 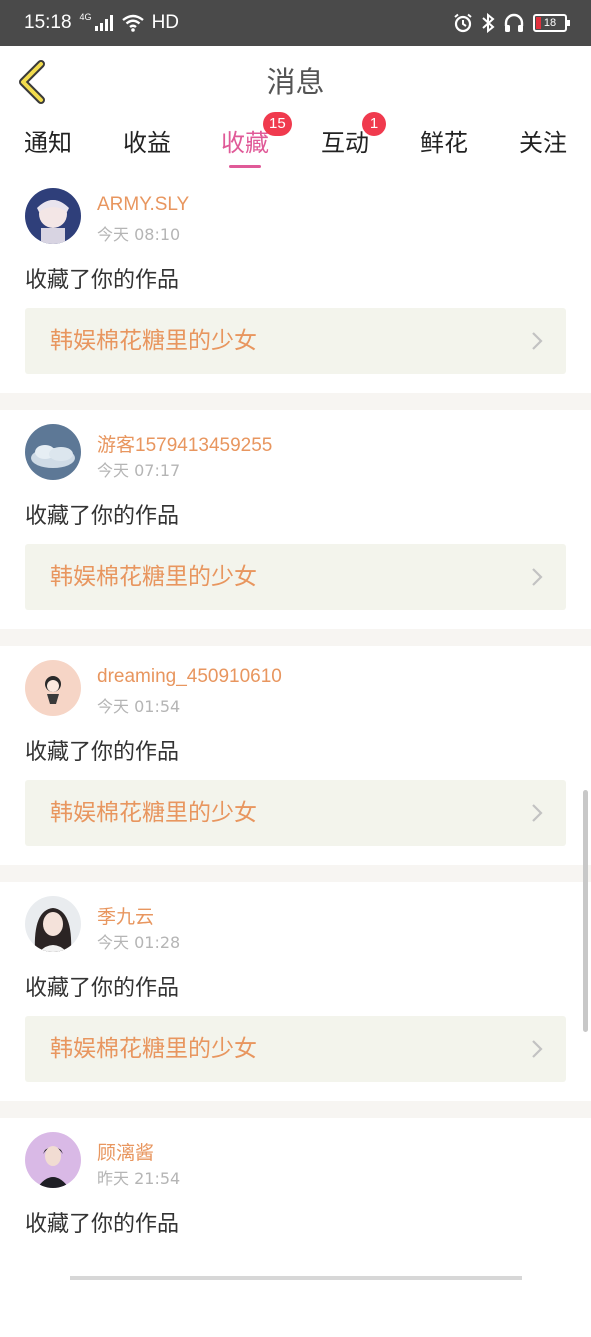 I want to click on tab-earnings: 收益, so click(x=147, y=146).